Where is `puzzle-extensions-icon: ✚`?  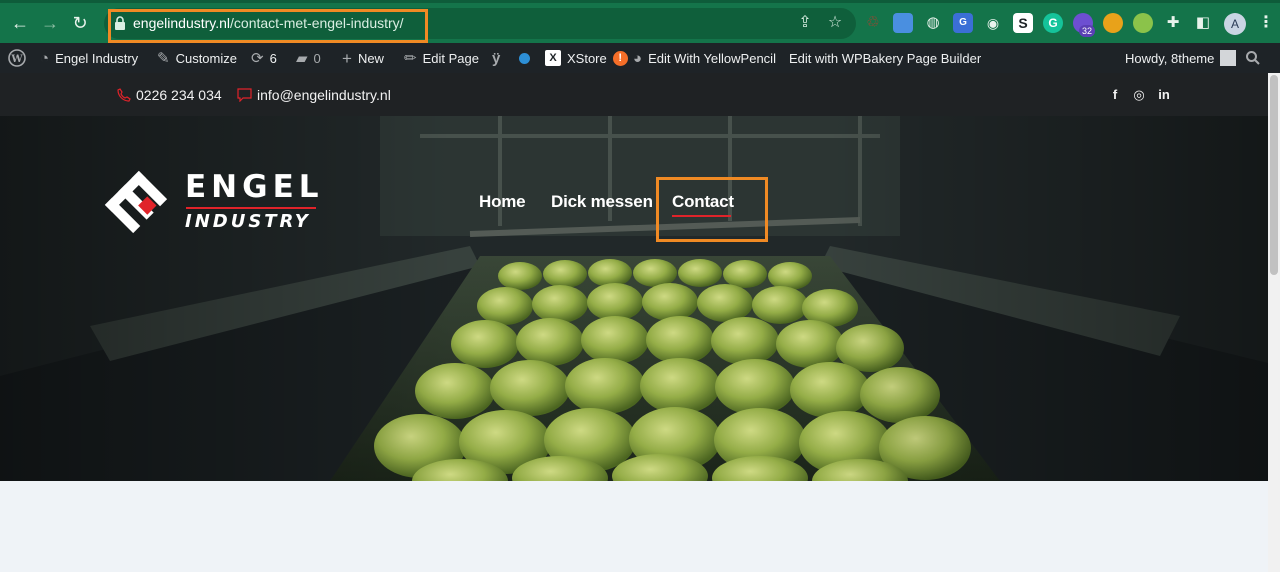
puzzle-extensions-icon: ✚ is located at coordinates (1173, 23).